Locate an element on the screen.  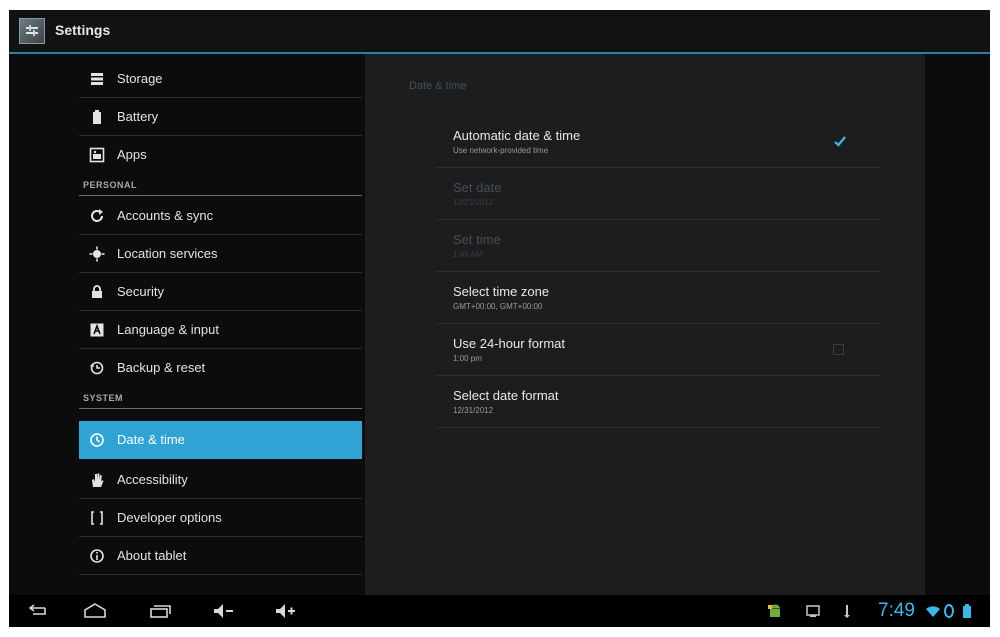
sidebar-item-date-time: Date & time is located at coordinates (220, 440).